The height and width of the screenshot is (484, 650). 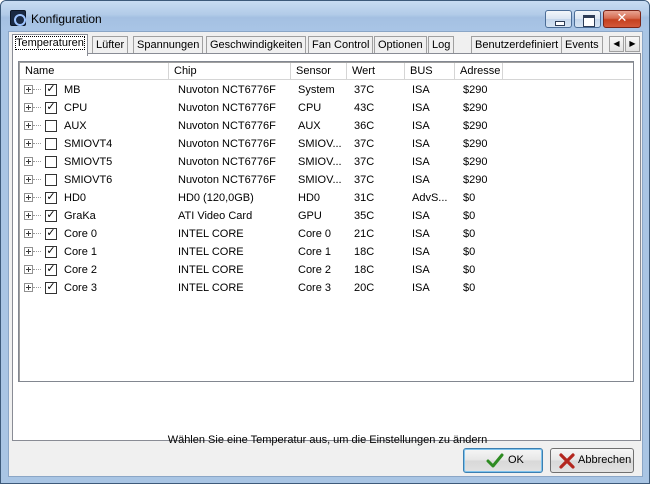 I want to click on tab-temperaturen: Temperaturen, so click(x=50, y=45).